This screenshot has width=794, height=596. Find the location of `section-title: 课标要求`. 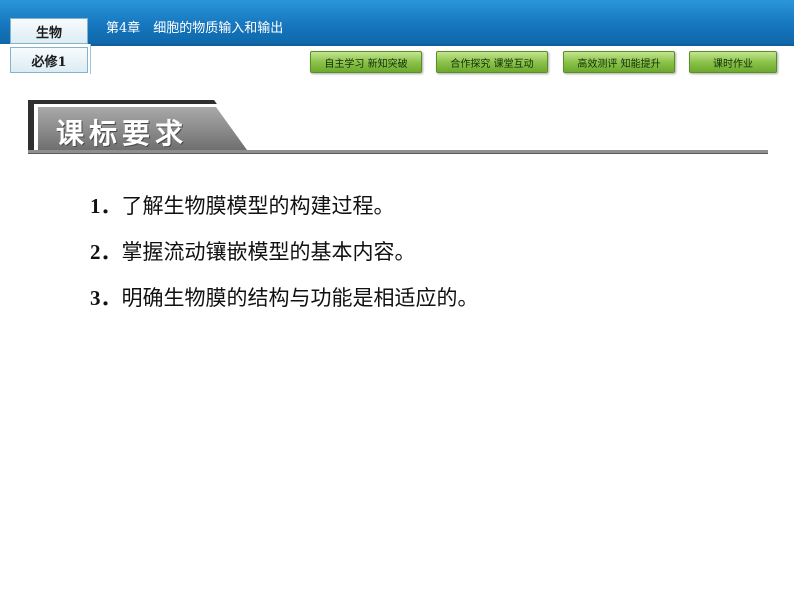

section-title: 课标要求 is located at coordinates (122, 133).